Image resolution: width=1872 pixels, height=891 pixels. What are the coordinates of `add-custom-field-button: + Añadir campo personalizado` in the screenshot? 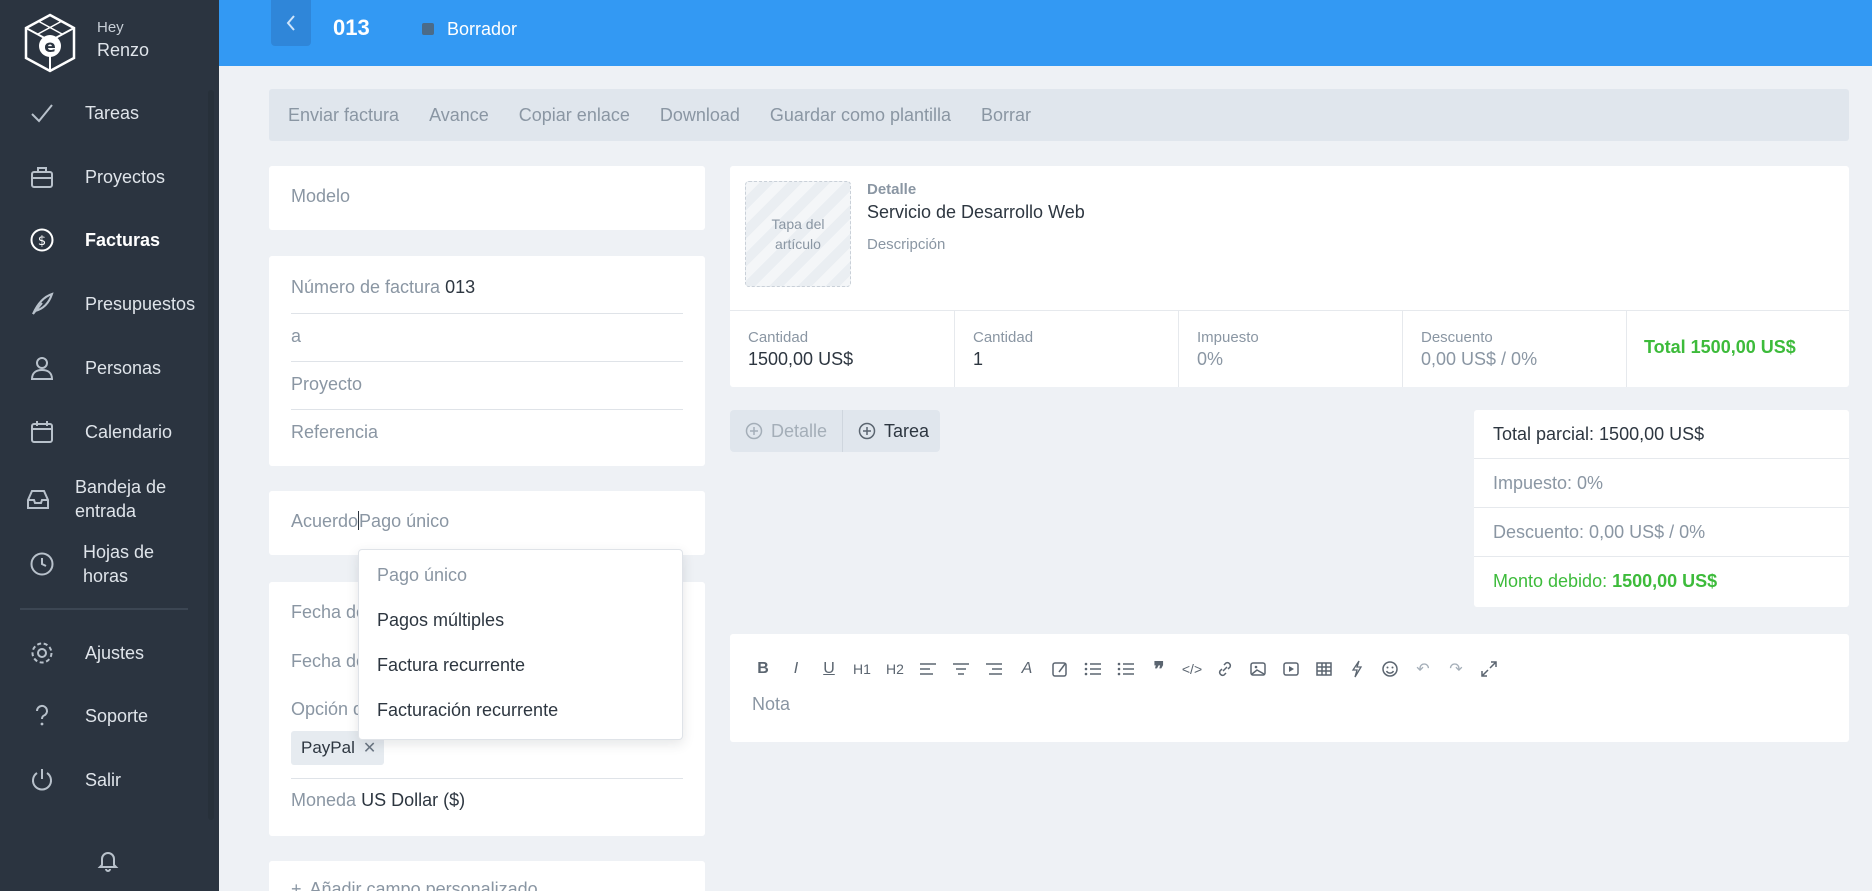 It's located at (487, 885).